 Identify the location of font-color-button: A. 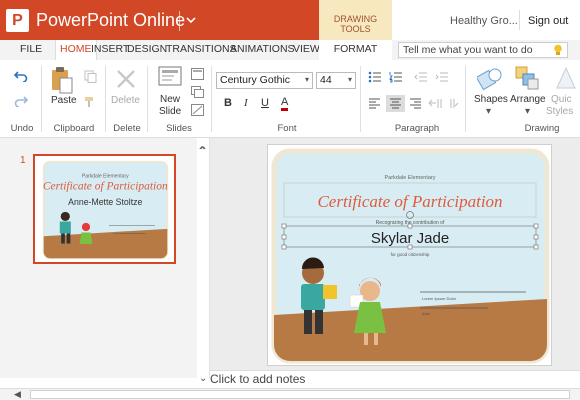
(285, 104).